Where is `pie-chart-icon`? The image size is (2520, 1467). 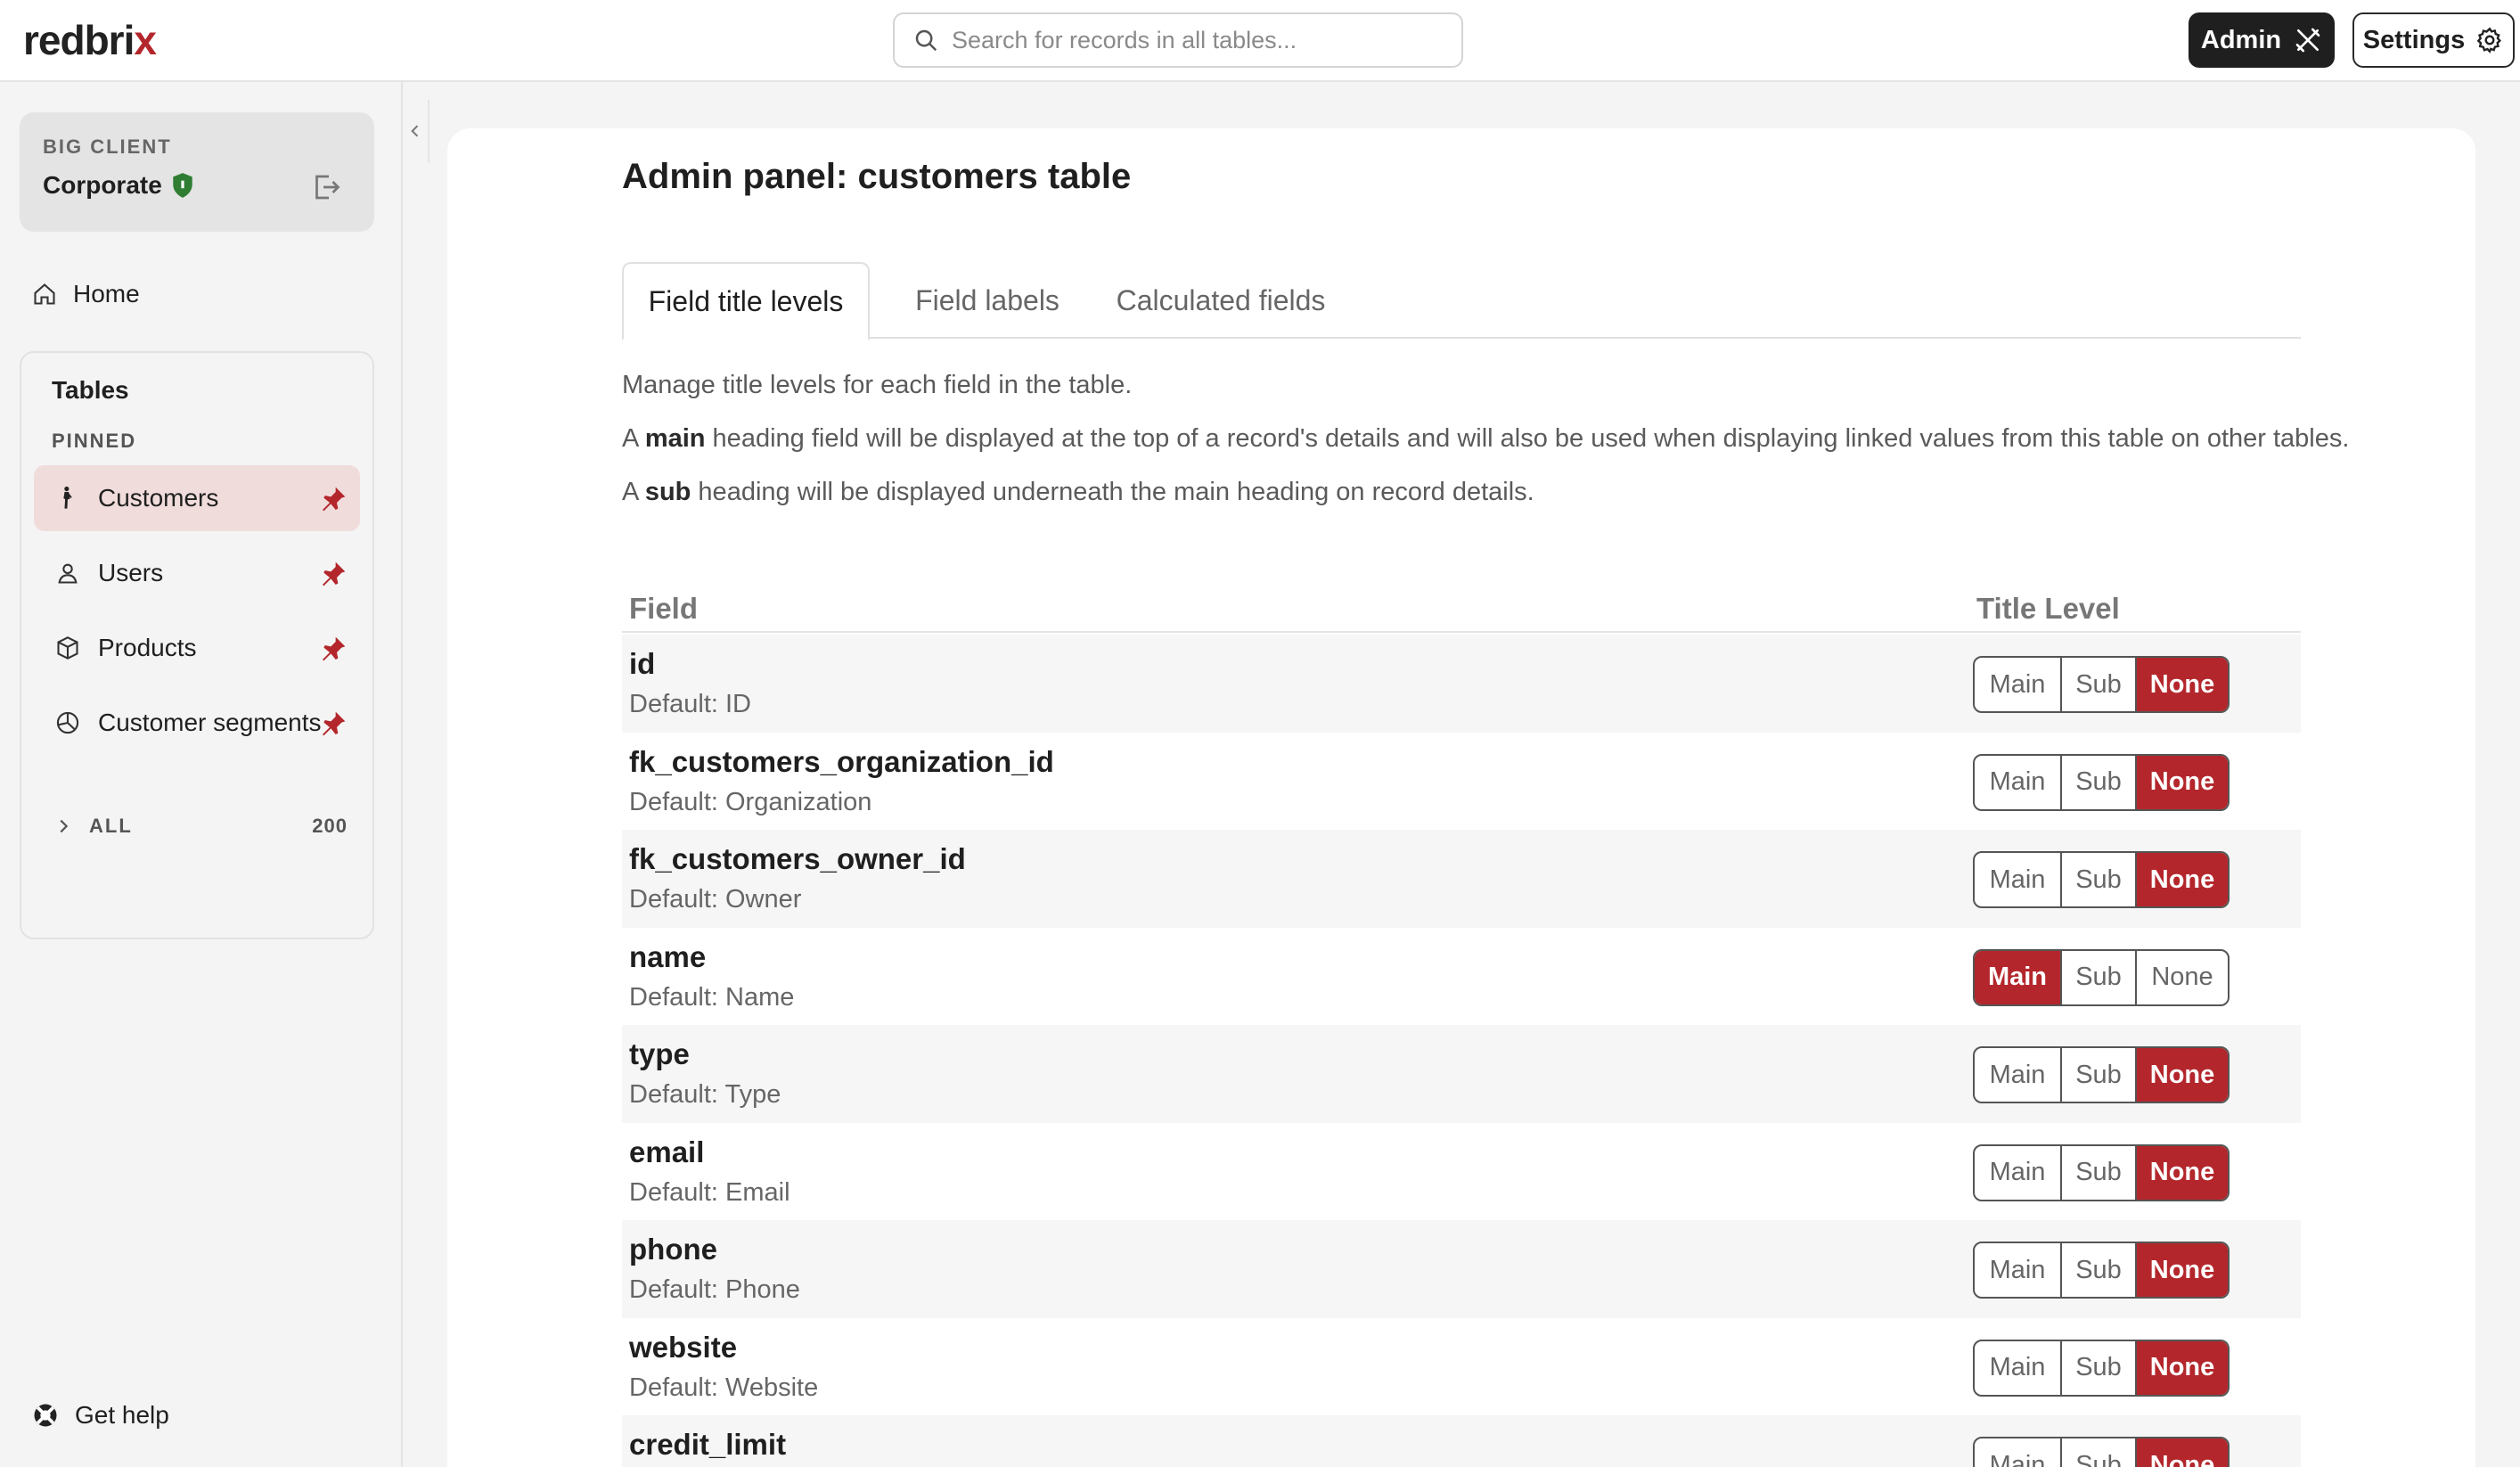 pie-chart-icon is located at coordinates (67, 722).